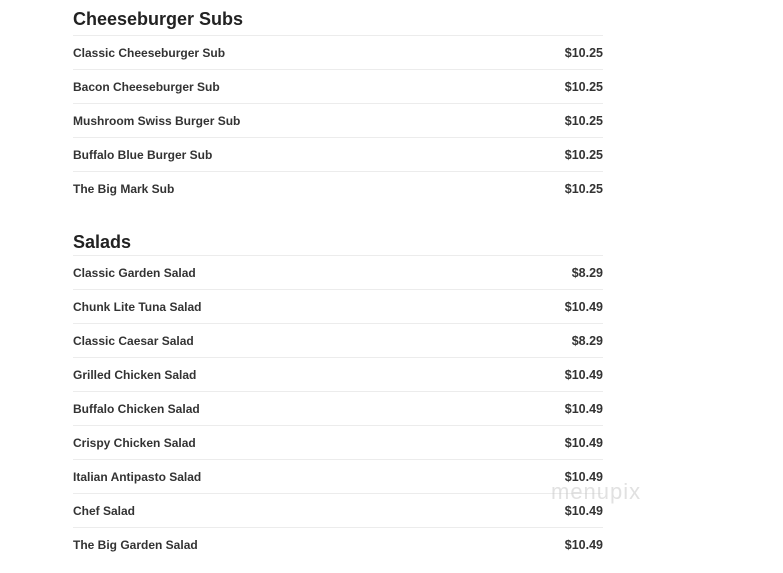  I want to click on item-name: Classic Cheeseburger Sub, so click(149, 52).